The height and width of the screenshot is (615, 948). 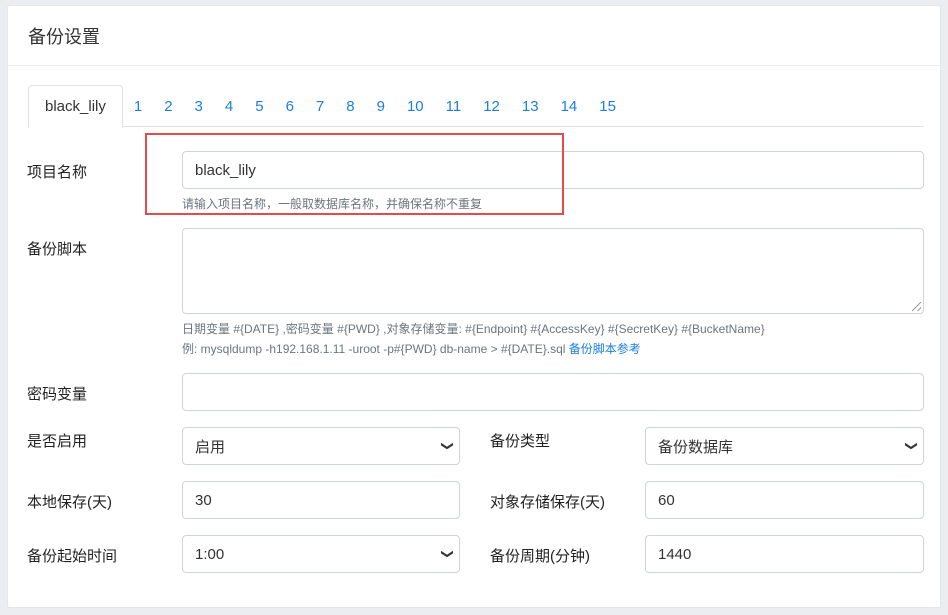 What do you see at coordinates (57, 172) in the screenshot?
I see `project-name-label: 项目名称` at bounding box center [57, 172].